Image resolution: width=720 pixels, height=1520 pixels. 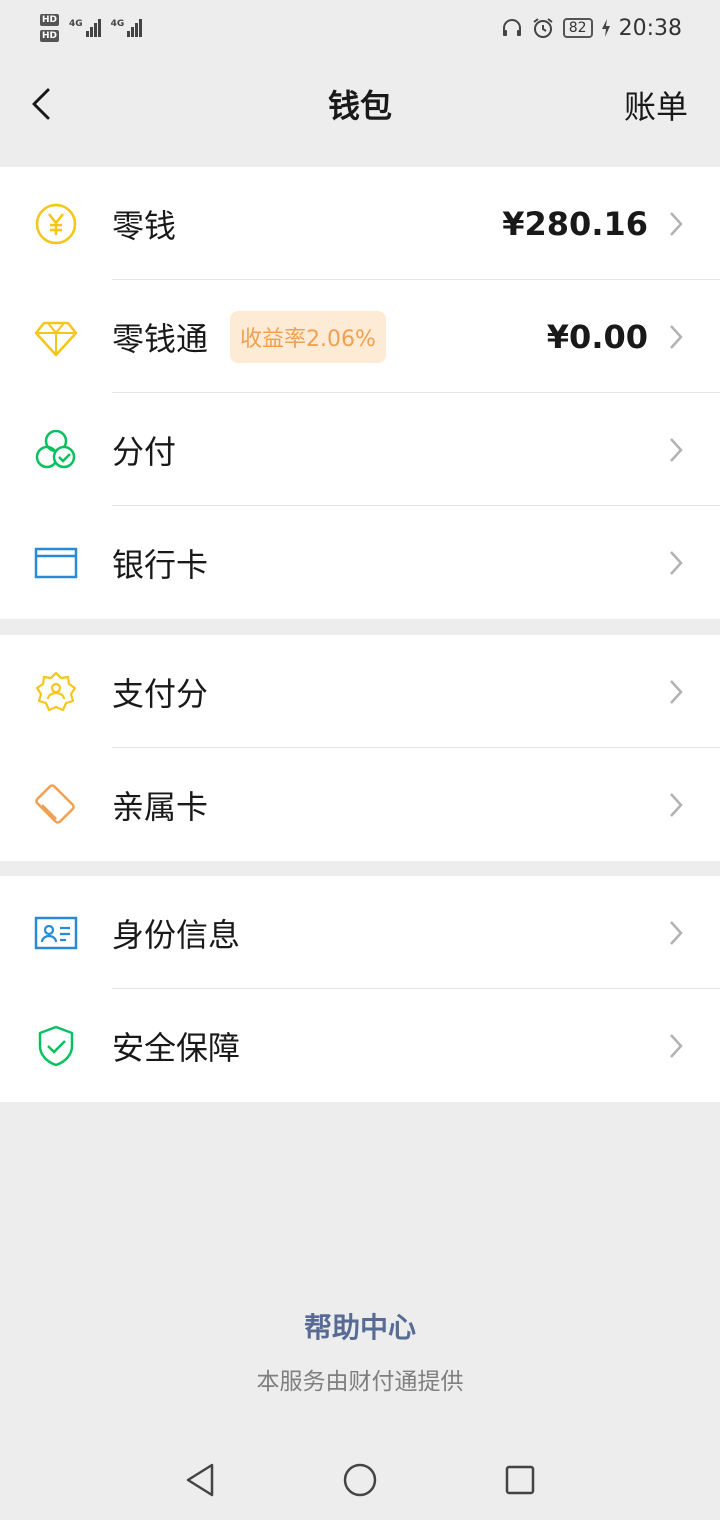 I want to click on lingqiantong-value: ¥0.00, so click(x=597, y=336).